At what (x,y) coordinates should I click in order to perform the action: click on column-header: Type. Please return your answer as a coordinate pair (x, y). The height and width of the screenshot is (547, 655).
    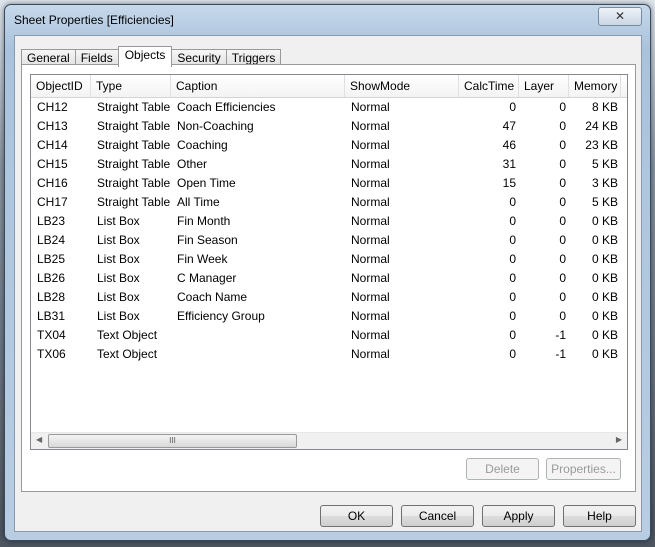
    Looking at the image, I should click on (131, 86).